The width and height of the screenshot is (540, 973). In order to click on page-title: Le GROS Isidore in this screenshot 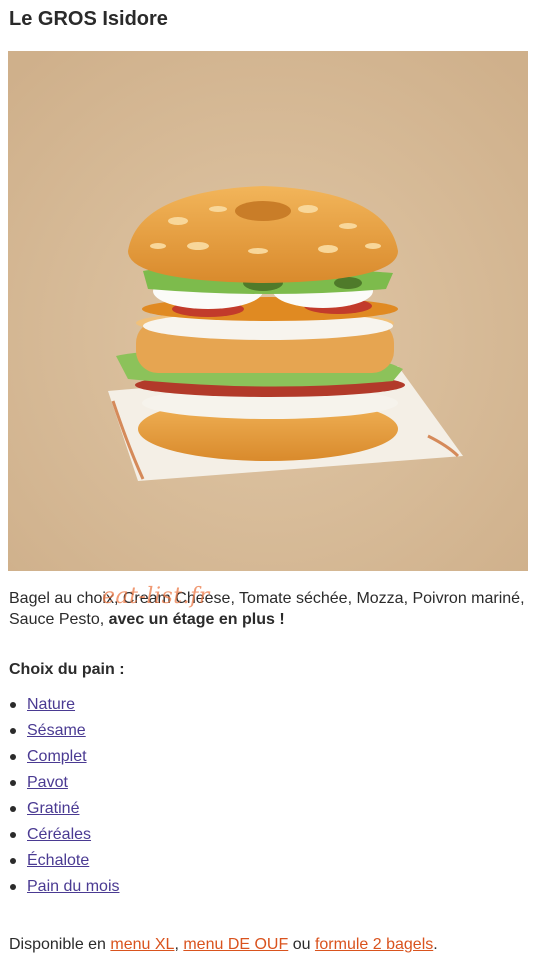, I will do `click(88, 19)`.